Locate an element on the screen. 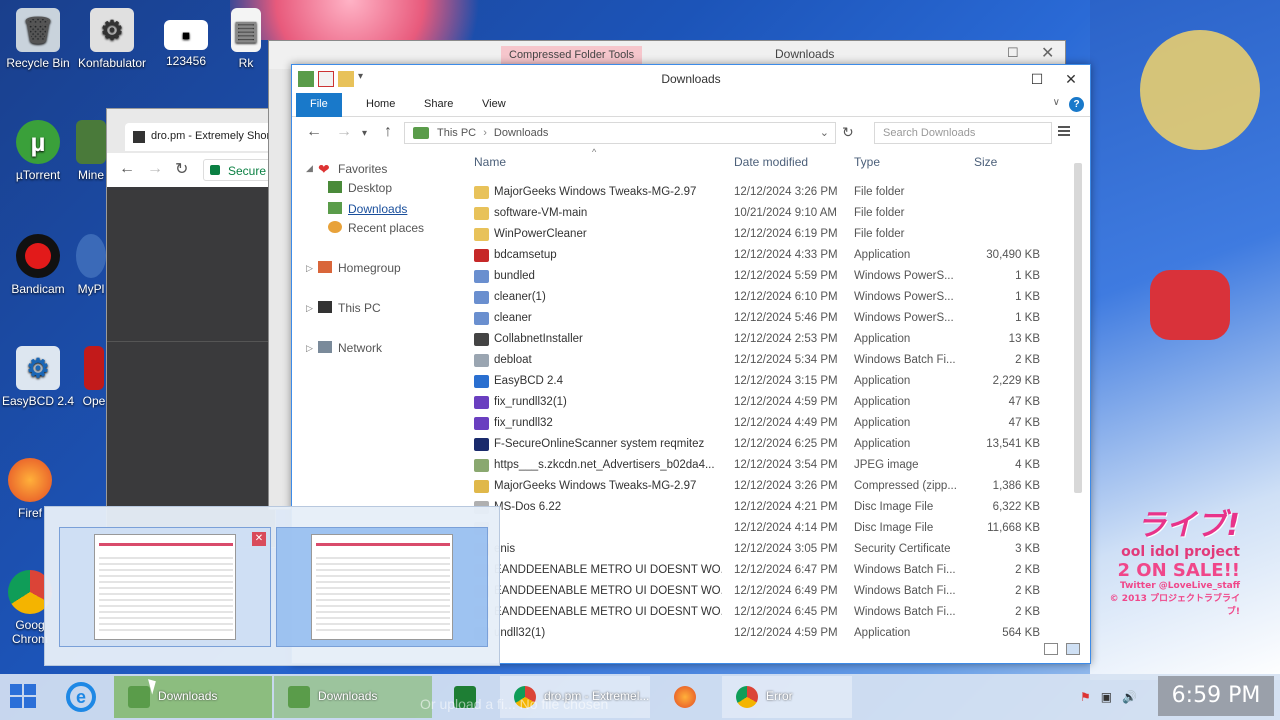  thumbnail-downloads-1: ✕ is located at coordinates (165, 587).